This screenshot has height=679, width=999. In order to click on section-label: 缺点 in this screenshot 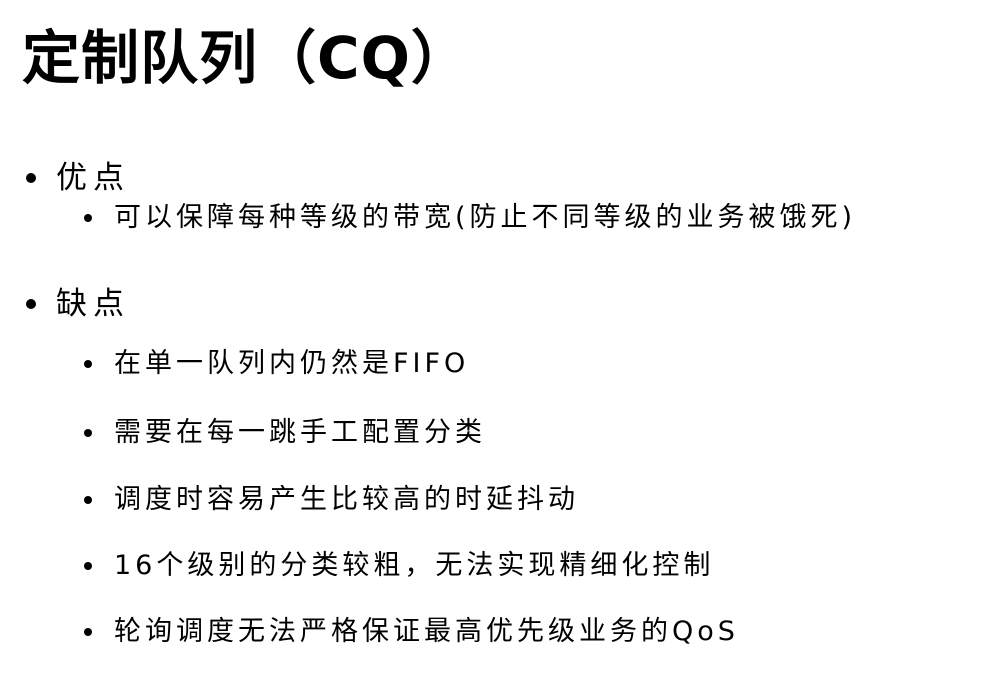, I will do `click(93, 304)`.